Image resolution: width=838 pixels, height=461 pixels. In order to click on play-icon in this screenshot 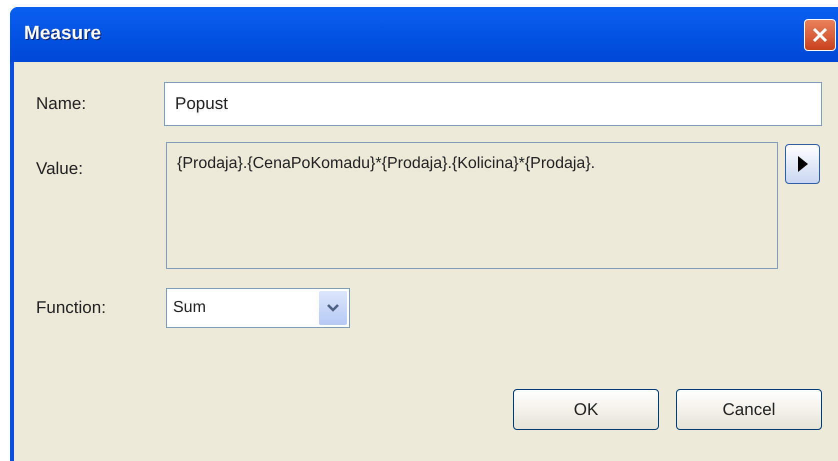, I will do `click(802, 164)`.